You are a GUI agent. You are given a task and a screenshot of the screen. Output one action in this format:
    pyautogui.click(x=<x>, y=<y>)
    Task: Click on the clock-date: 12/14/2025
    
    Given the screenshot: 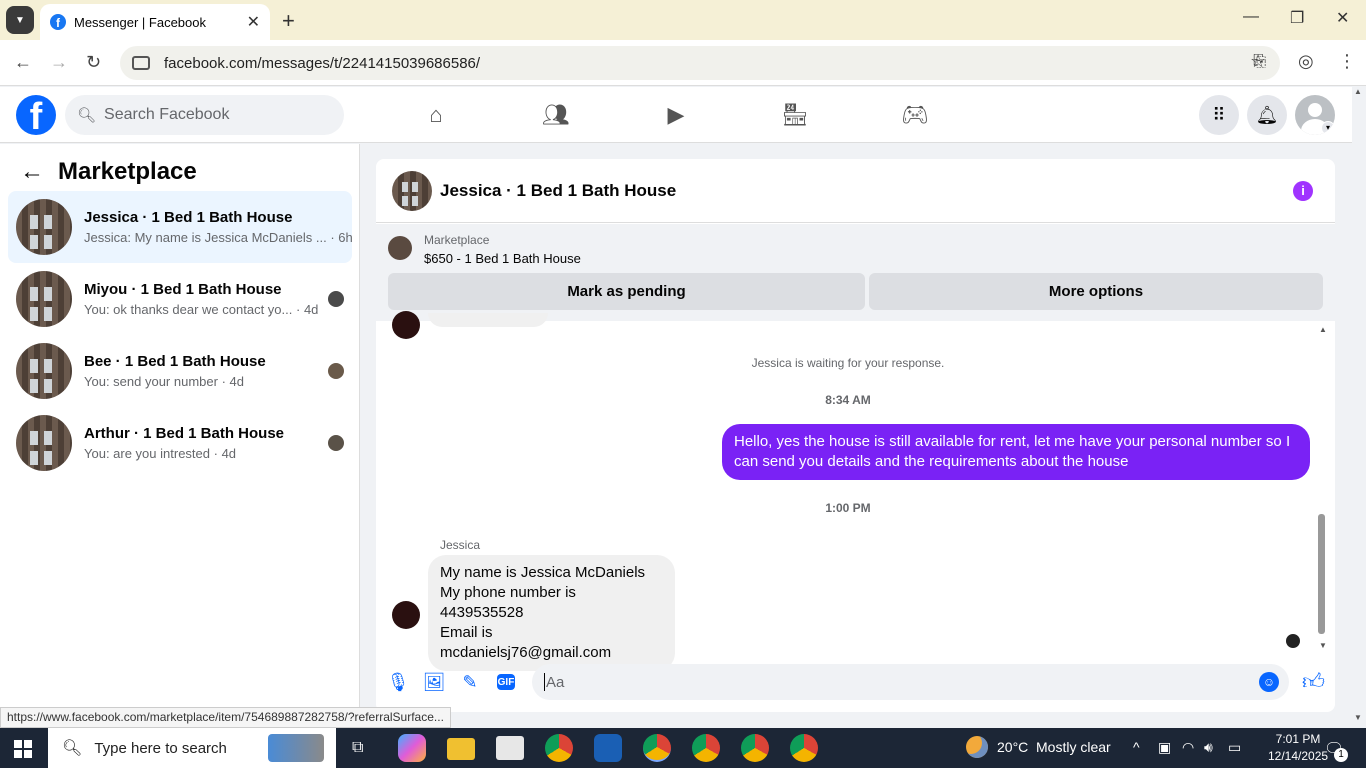 What is the action you would take?
    pyautogui.click(x=1298, y=756)
    